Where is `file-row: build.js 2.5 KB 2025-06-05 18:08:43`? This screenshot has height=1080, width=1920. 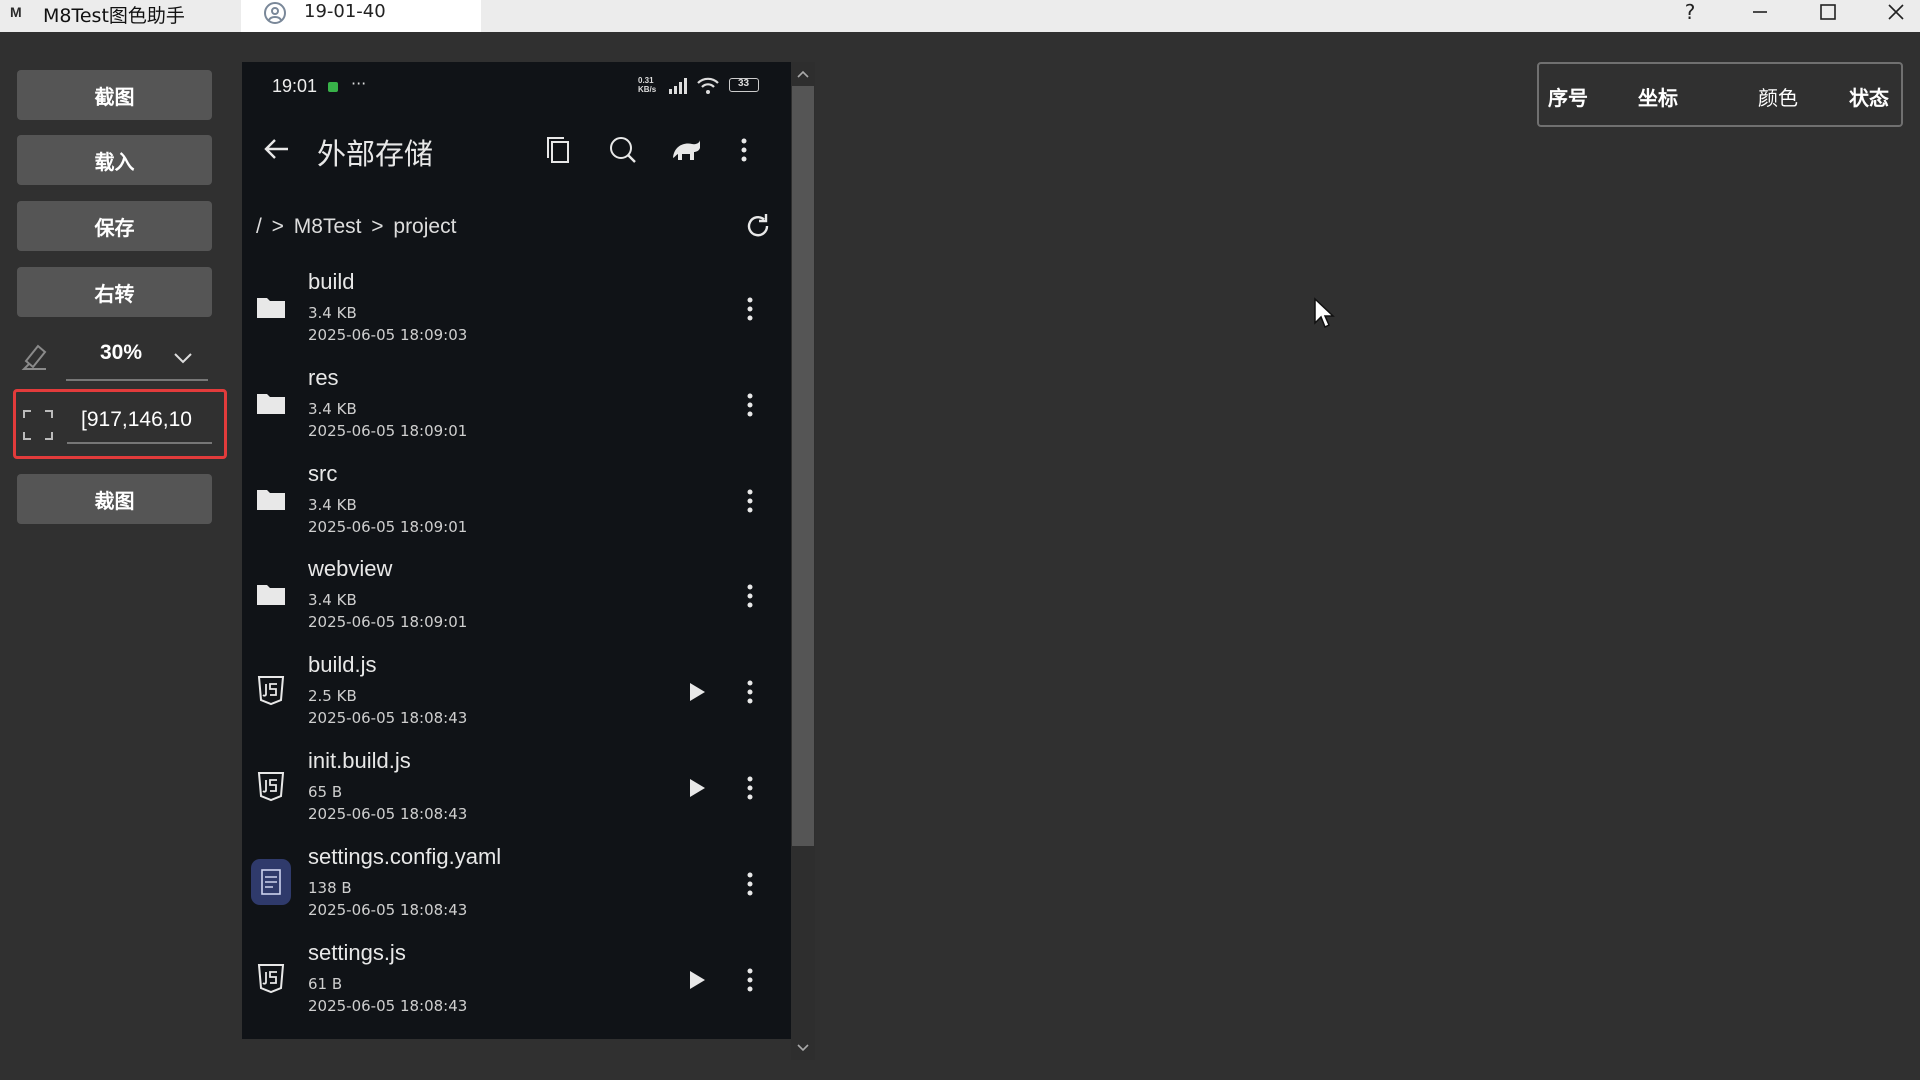
file-row: build.js 2.5 KB 2025-06-05 18:08:43 is located at coordinates (516, 698).